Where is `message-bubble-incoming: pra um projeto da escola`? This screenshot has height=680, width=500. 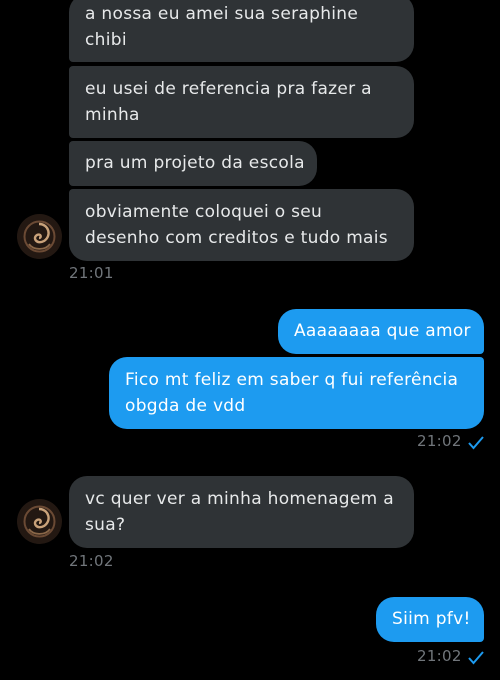 message-bubble-incoming: pra um projeto da escola is located at coordinates (193, 163).